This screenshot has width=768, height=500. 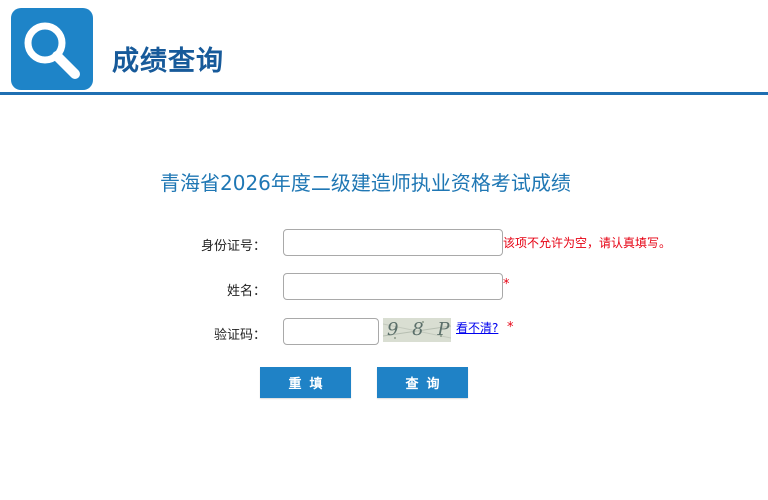 I want to click on name-required-mark: *, so click(x=506, y=284).